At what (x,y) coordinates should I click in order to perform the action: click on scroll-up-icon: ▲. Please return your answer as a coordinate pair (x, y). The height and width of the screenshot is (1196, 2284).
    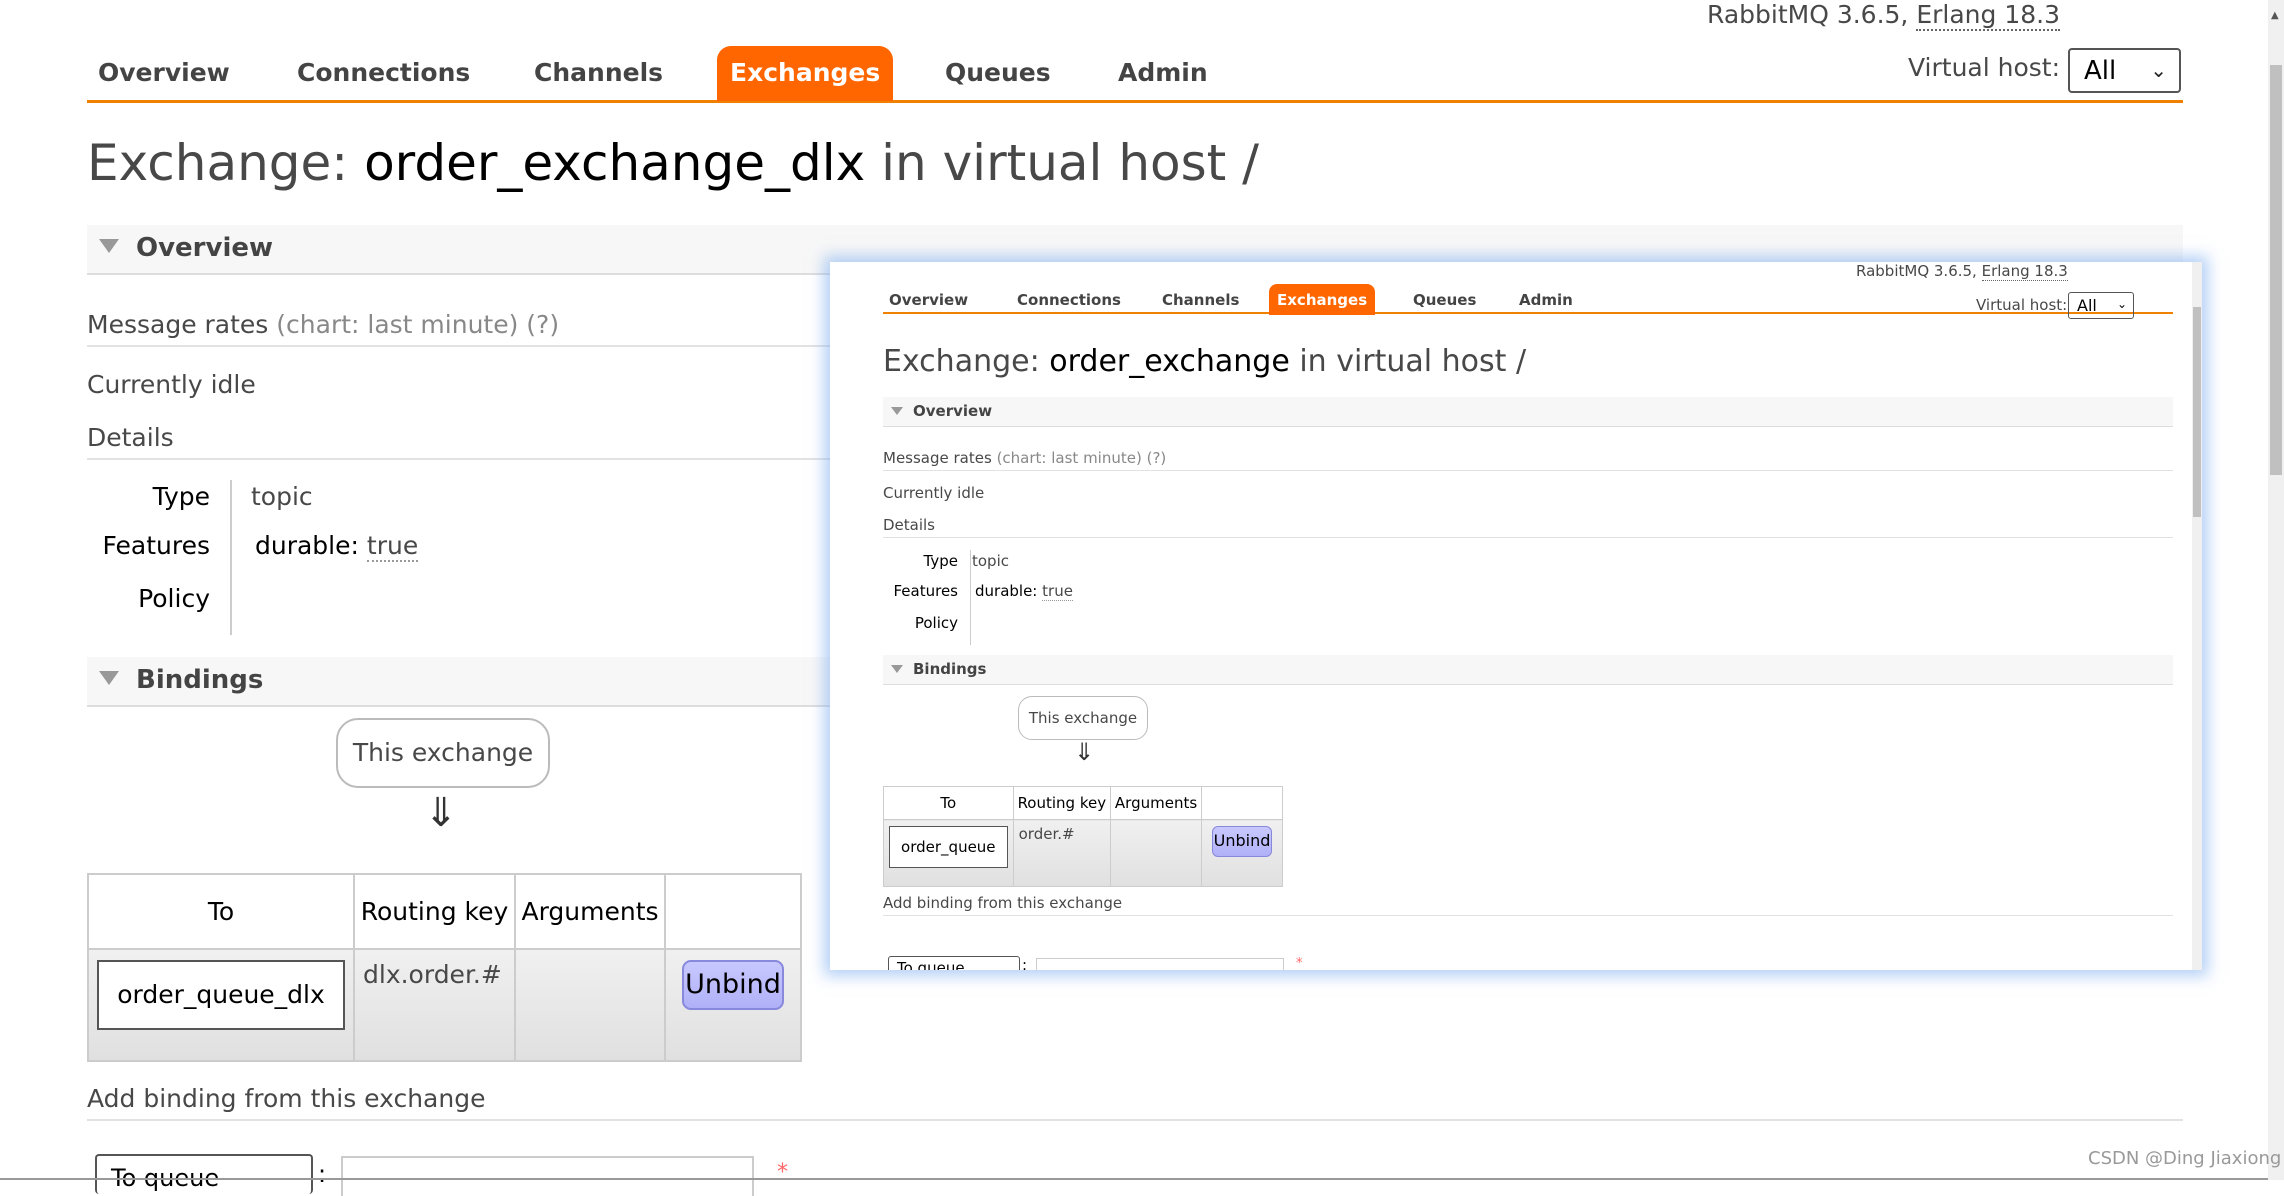
    Looking at the image, I should click on (2275, 15).